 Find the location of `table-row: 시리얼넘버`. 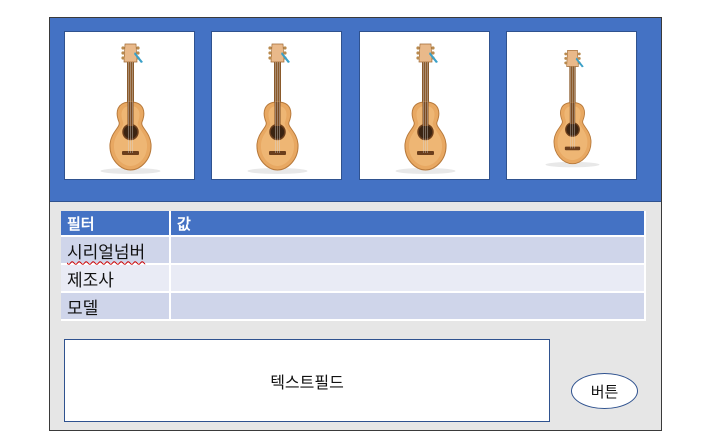

table-row: 시리얼넘버 is located at coordinates (353, 251).